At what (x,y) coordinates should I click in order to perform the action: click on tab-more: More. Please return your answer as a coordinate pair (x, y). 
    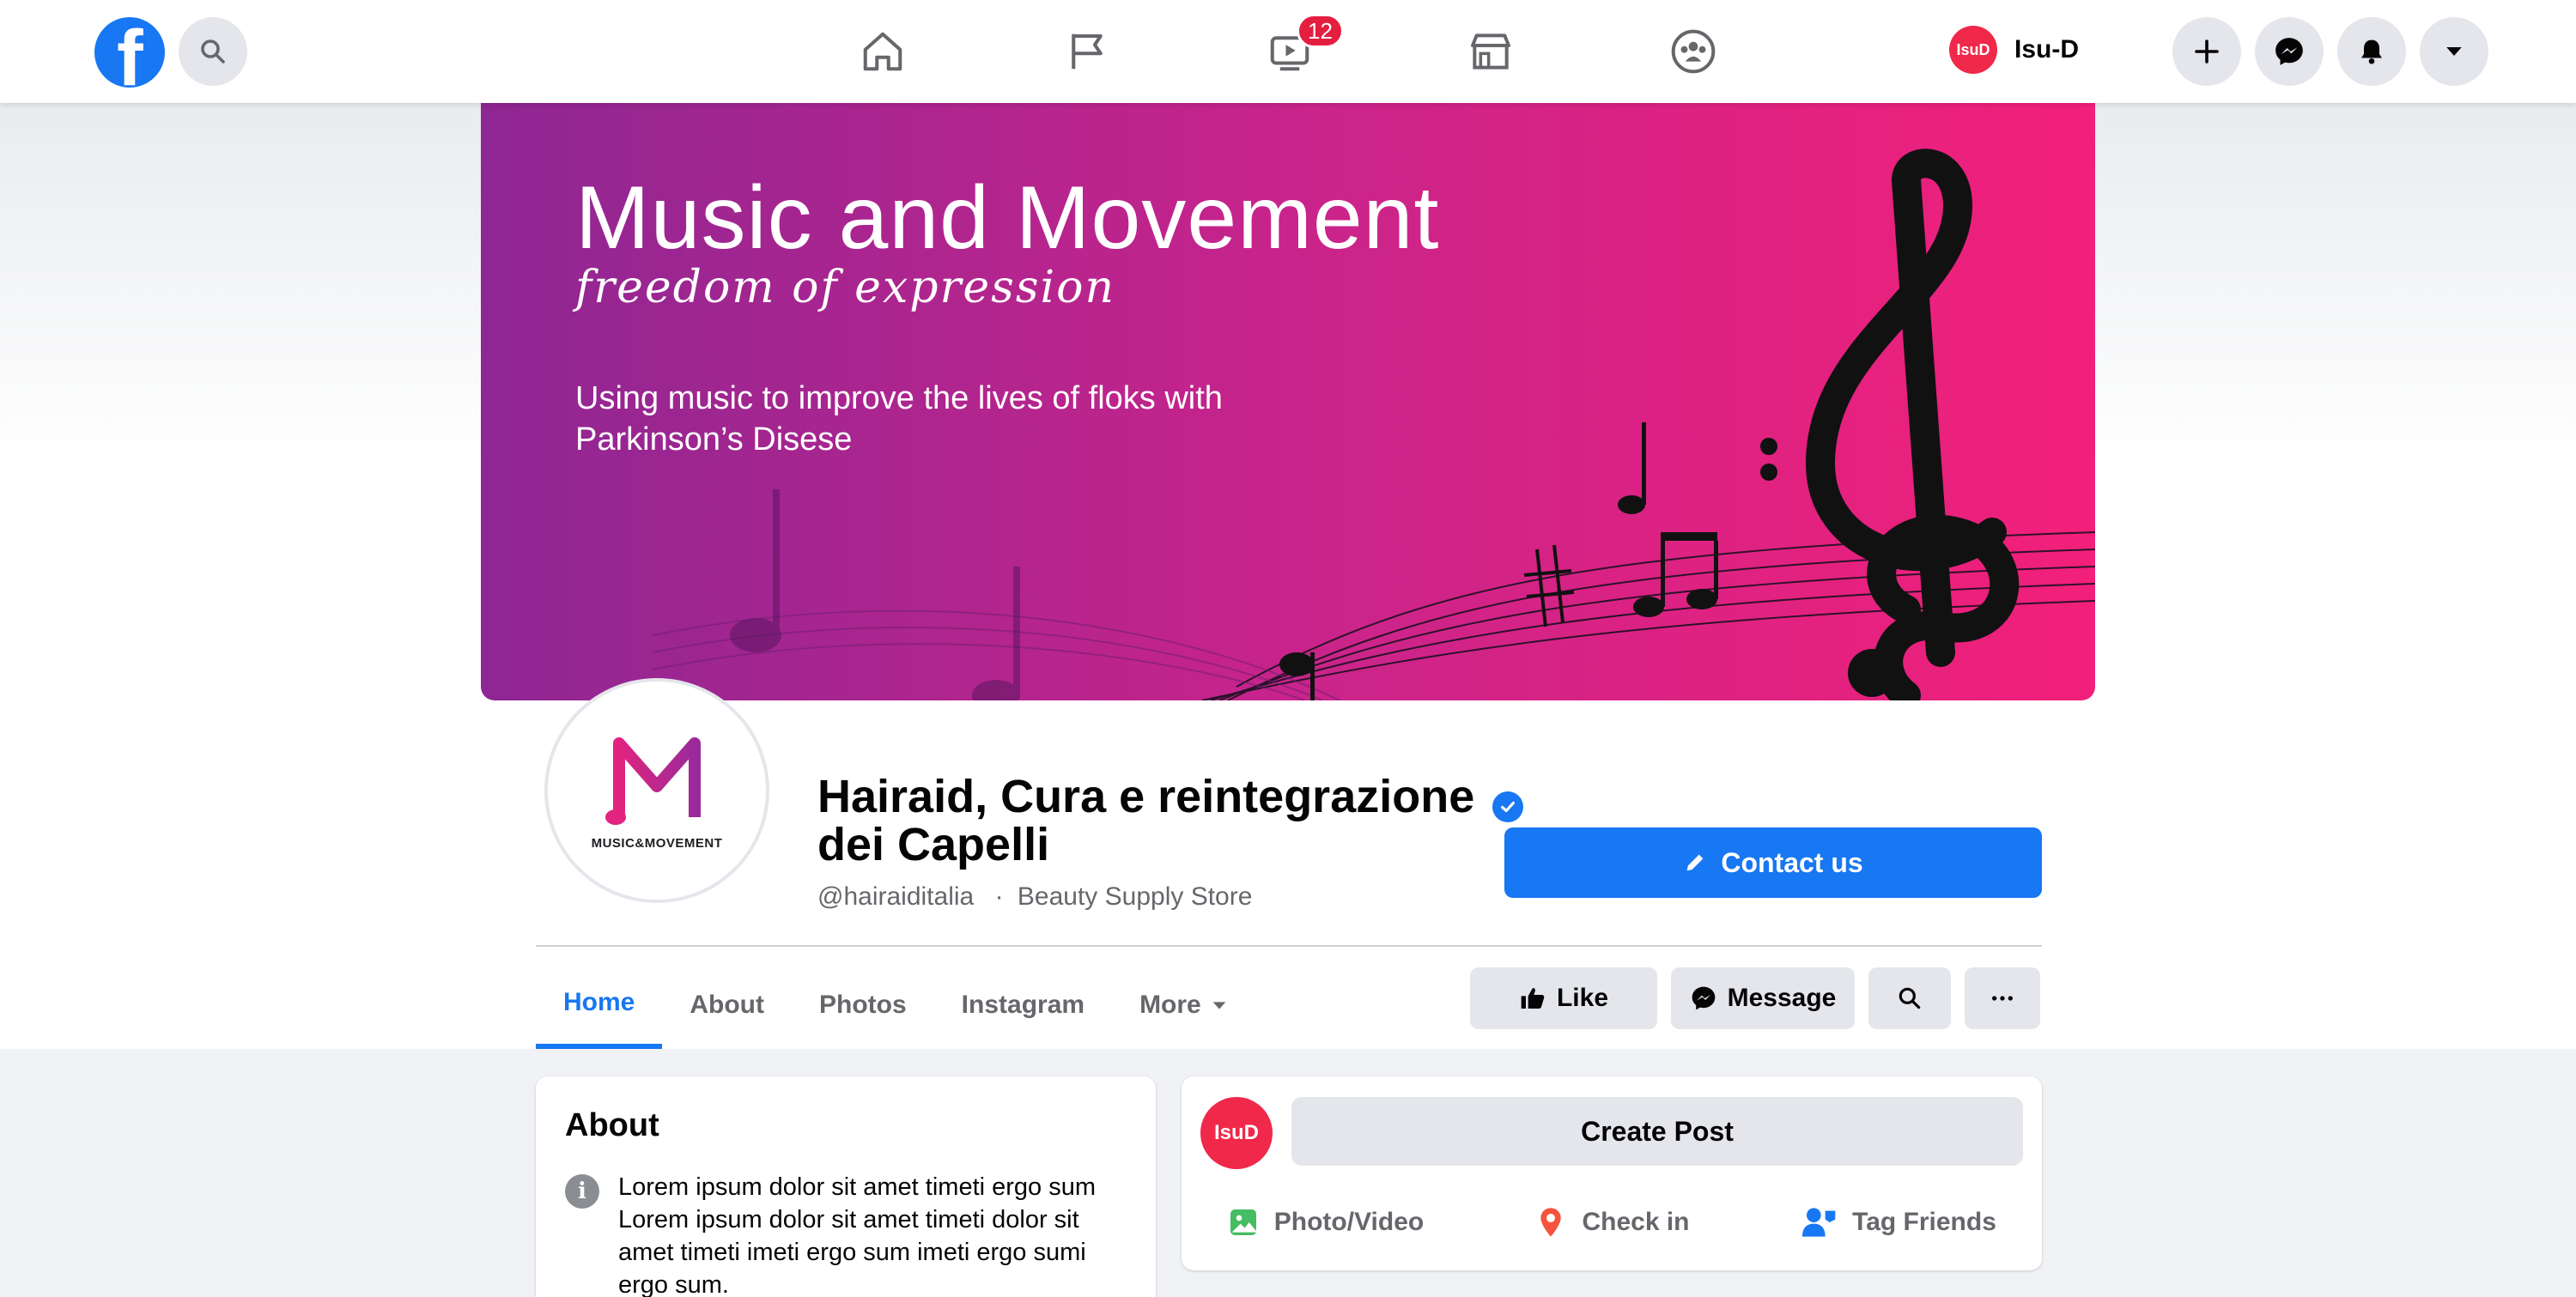
    Looking at the image, I should click on (1184, 1005).